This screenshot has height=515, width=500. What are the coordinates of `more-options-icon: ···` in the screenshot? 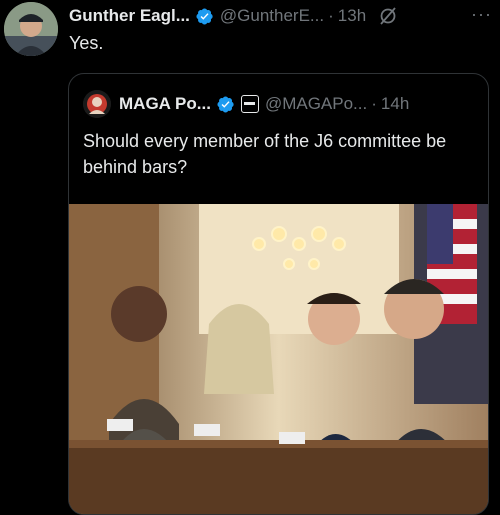 It's located at (481, 14).